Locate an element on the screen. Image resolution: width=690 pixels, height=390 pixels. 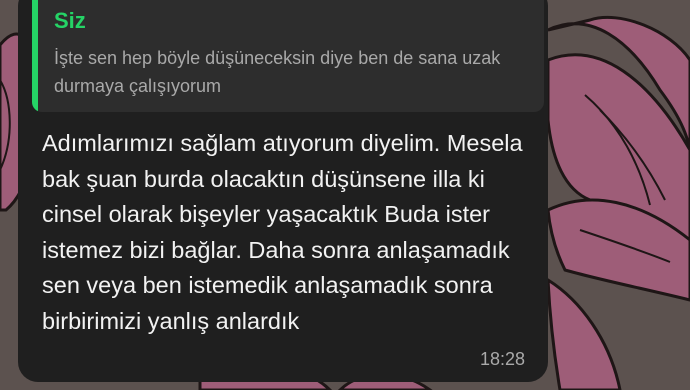
message-timestamp: 18:28 is located at coordinates (503, 359).